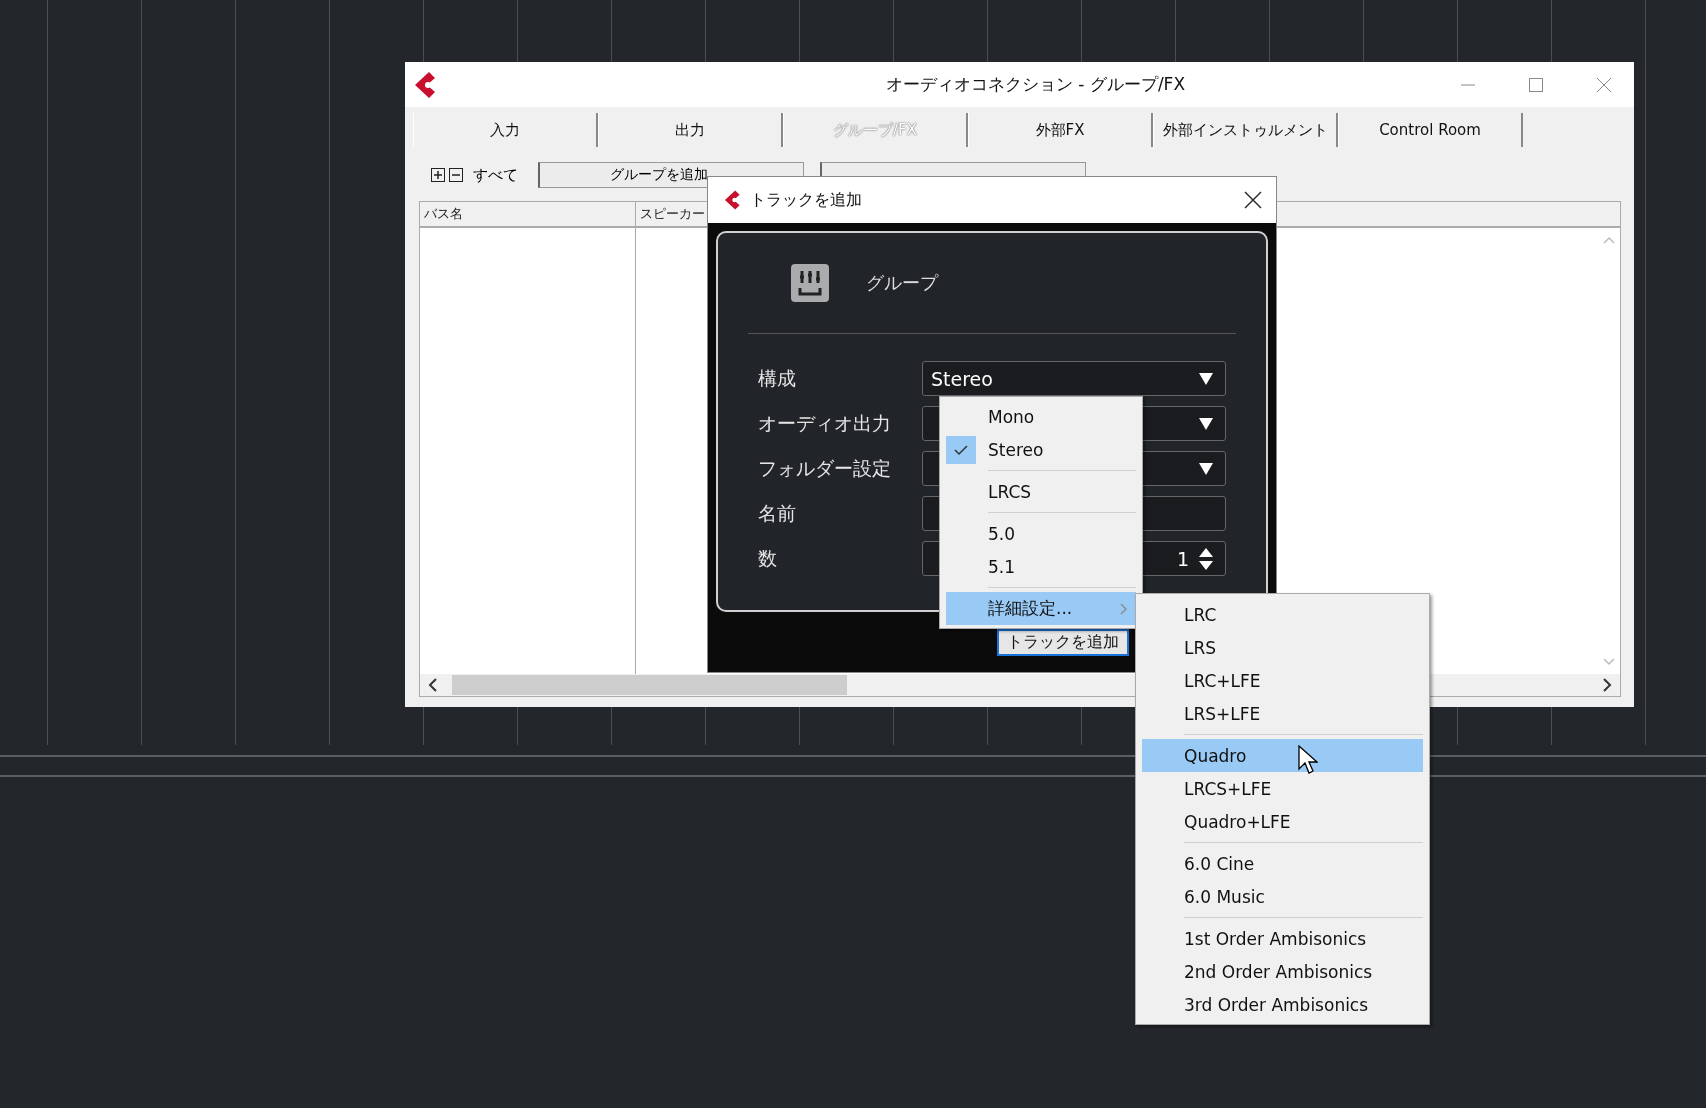 The width and height of the screenshot is (1706, 1108). I want to click on expand-all-icon, so click(438, 175).